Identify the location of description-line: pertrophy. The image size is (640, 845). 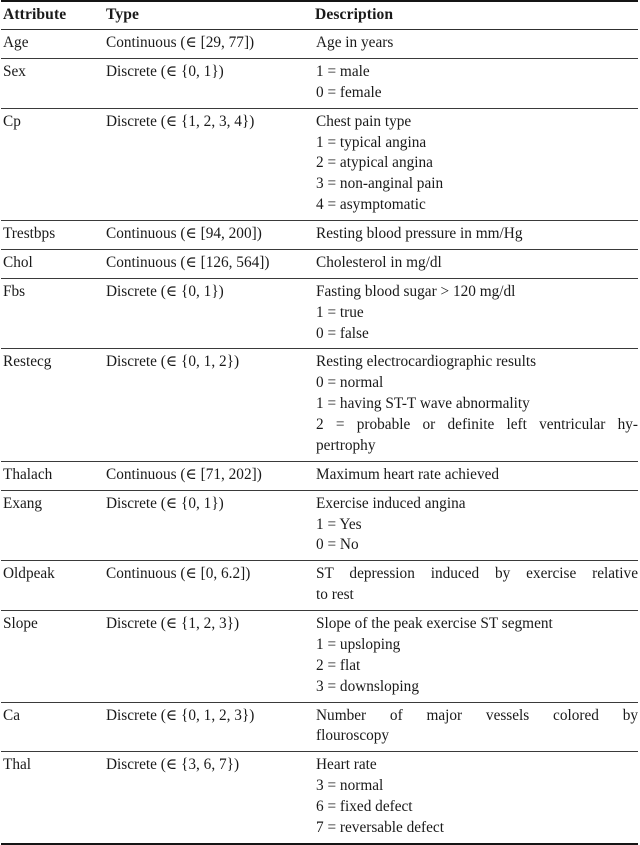
(346, 445).